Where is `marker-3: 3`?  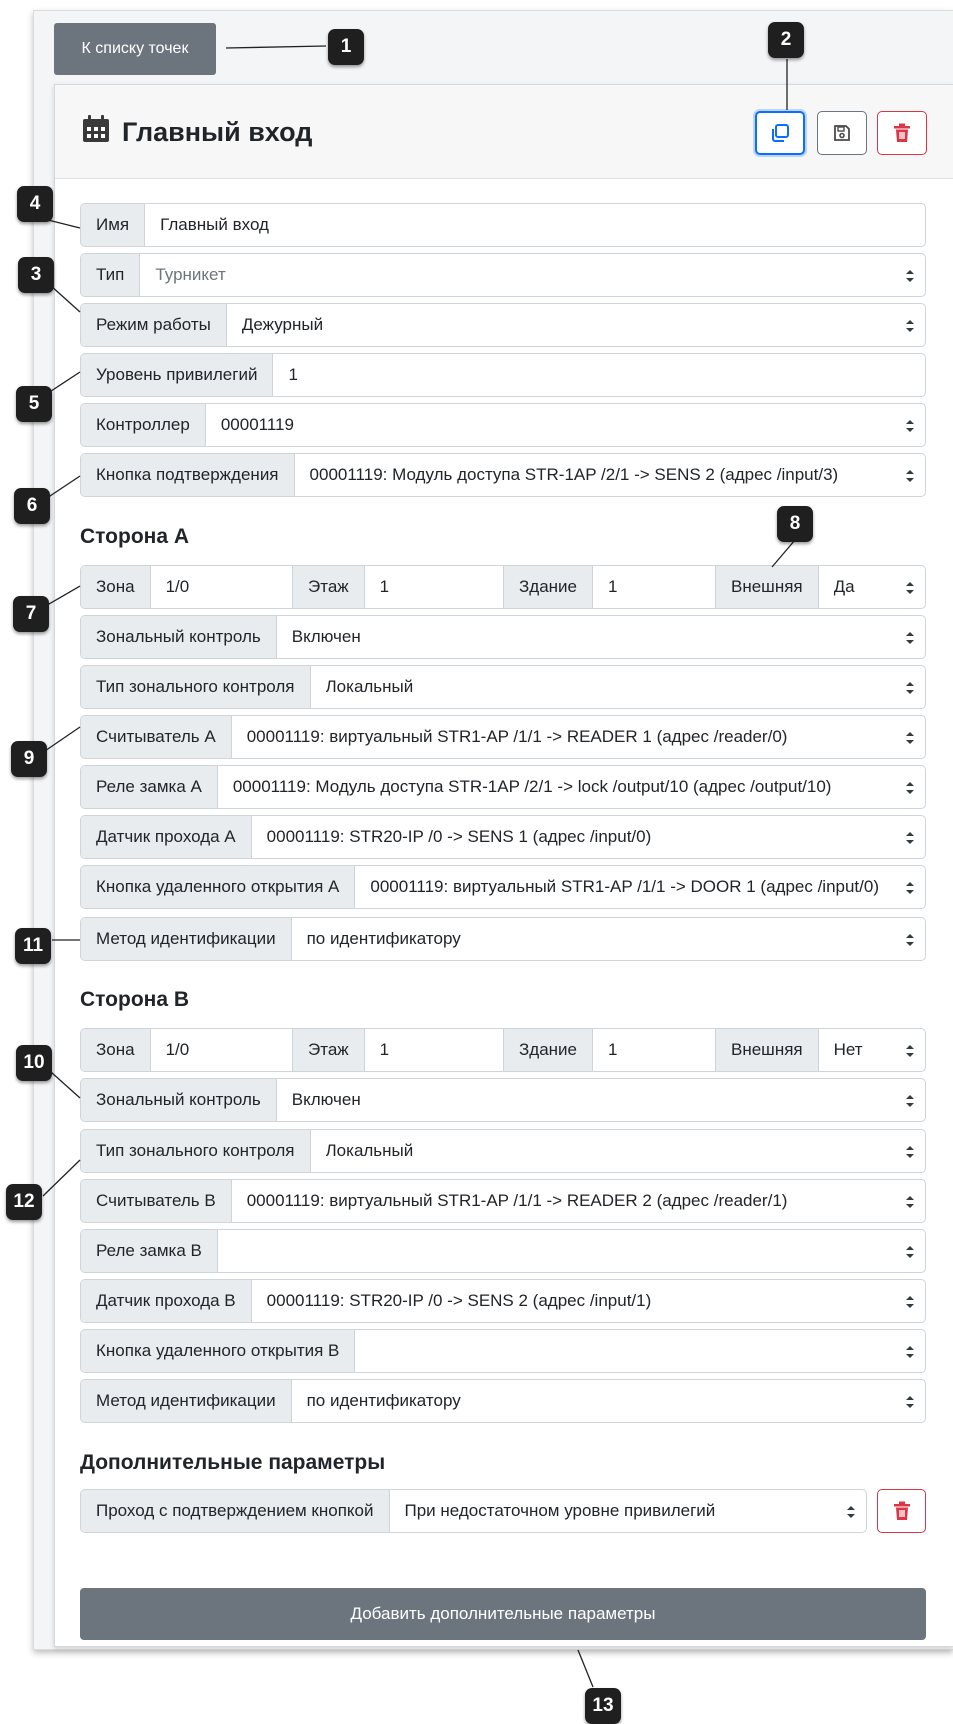 marker-3: 3 is located at coordinates (36, 275).